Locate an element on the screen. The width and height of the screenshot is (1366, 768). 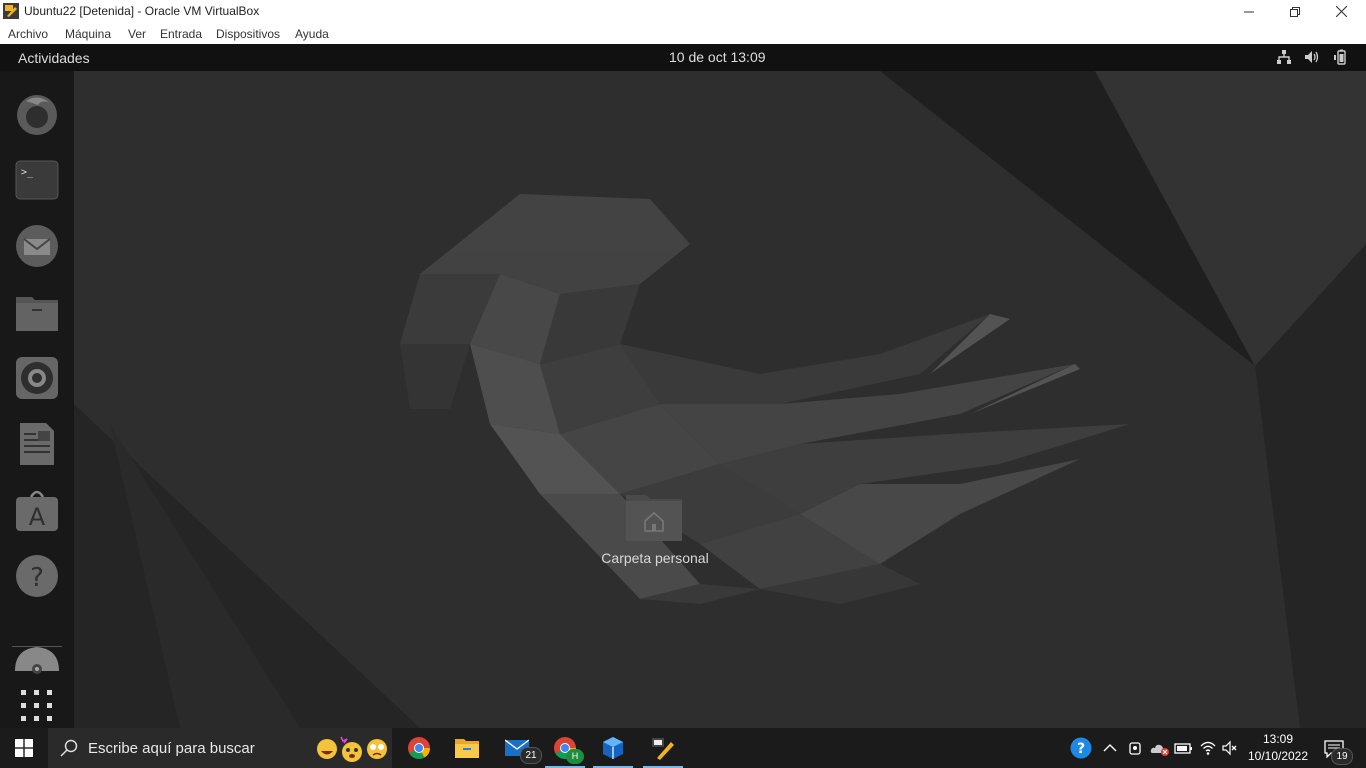
taskbar-mail: 21 is located at coordinates (518, 748).